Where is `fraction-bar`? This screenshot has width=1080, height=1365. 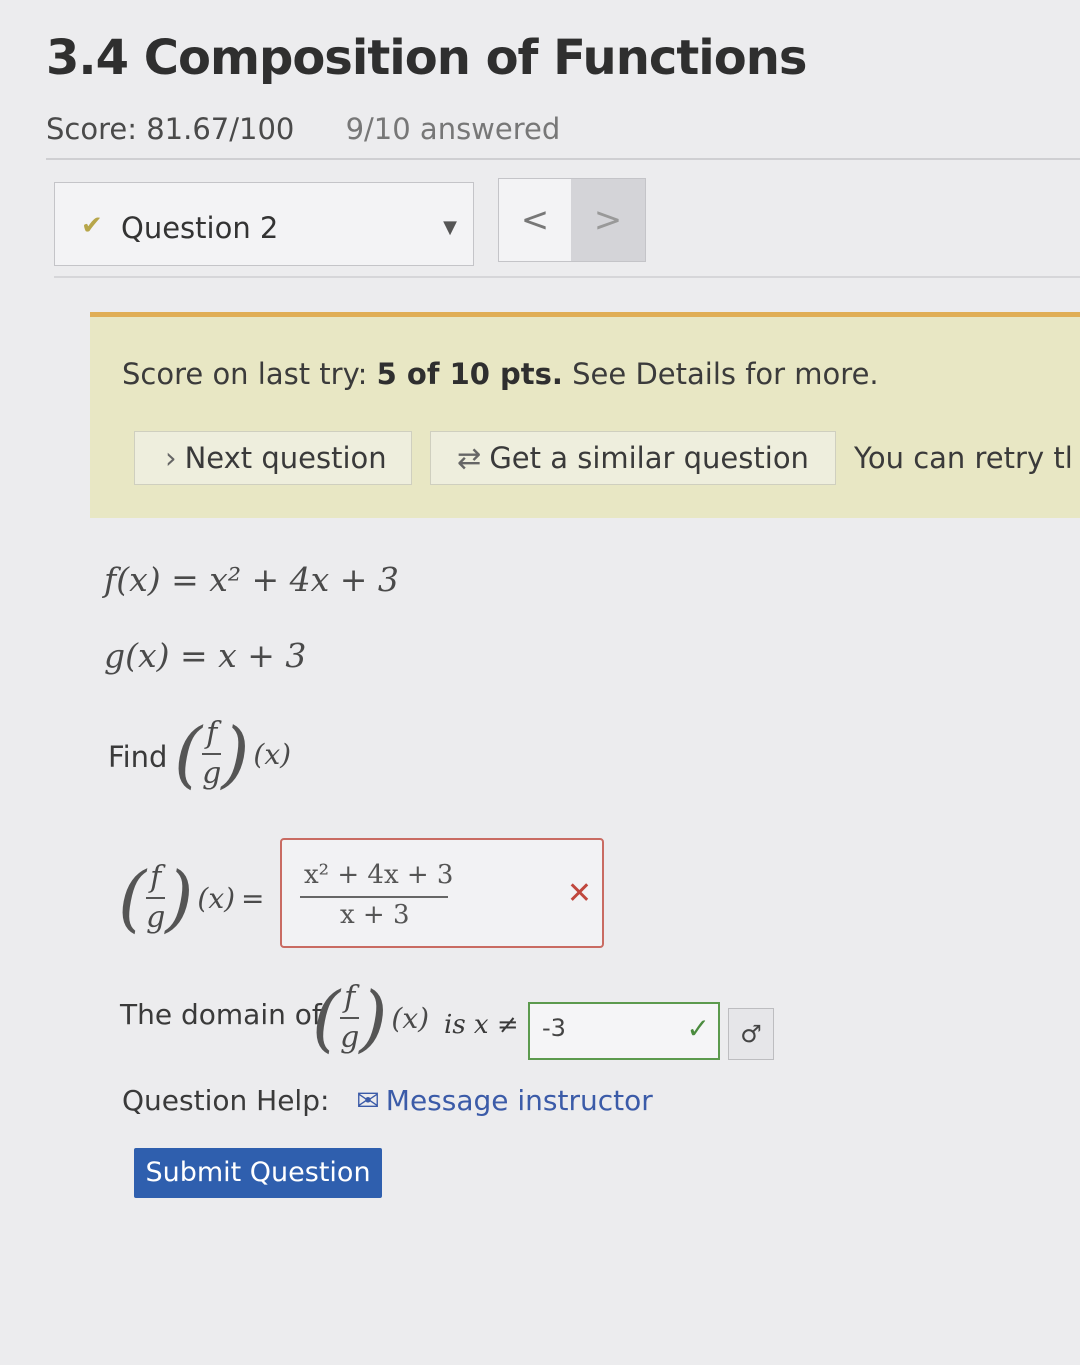 fraction-bar is located at coordinates (374, 897).